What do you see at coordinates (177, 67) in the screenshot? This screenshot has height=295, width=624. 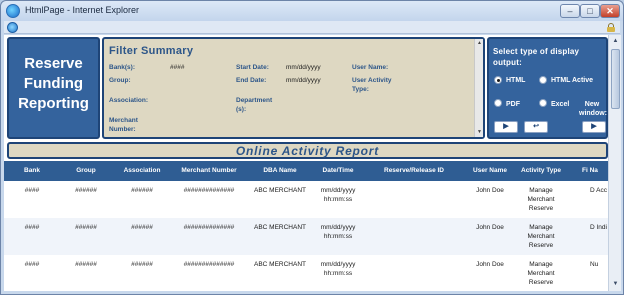 I see `bank-value: ####` at bounding box center [177, 67].